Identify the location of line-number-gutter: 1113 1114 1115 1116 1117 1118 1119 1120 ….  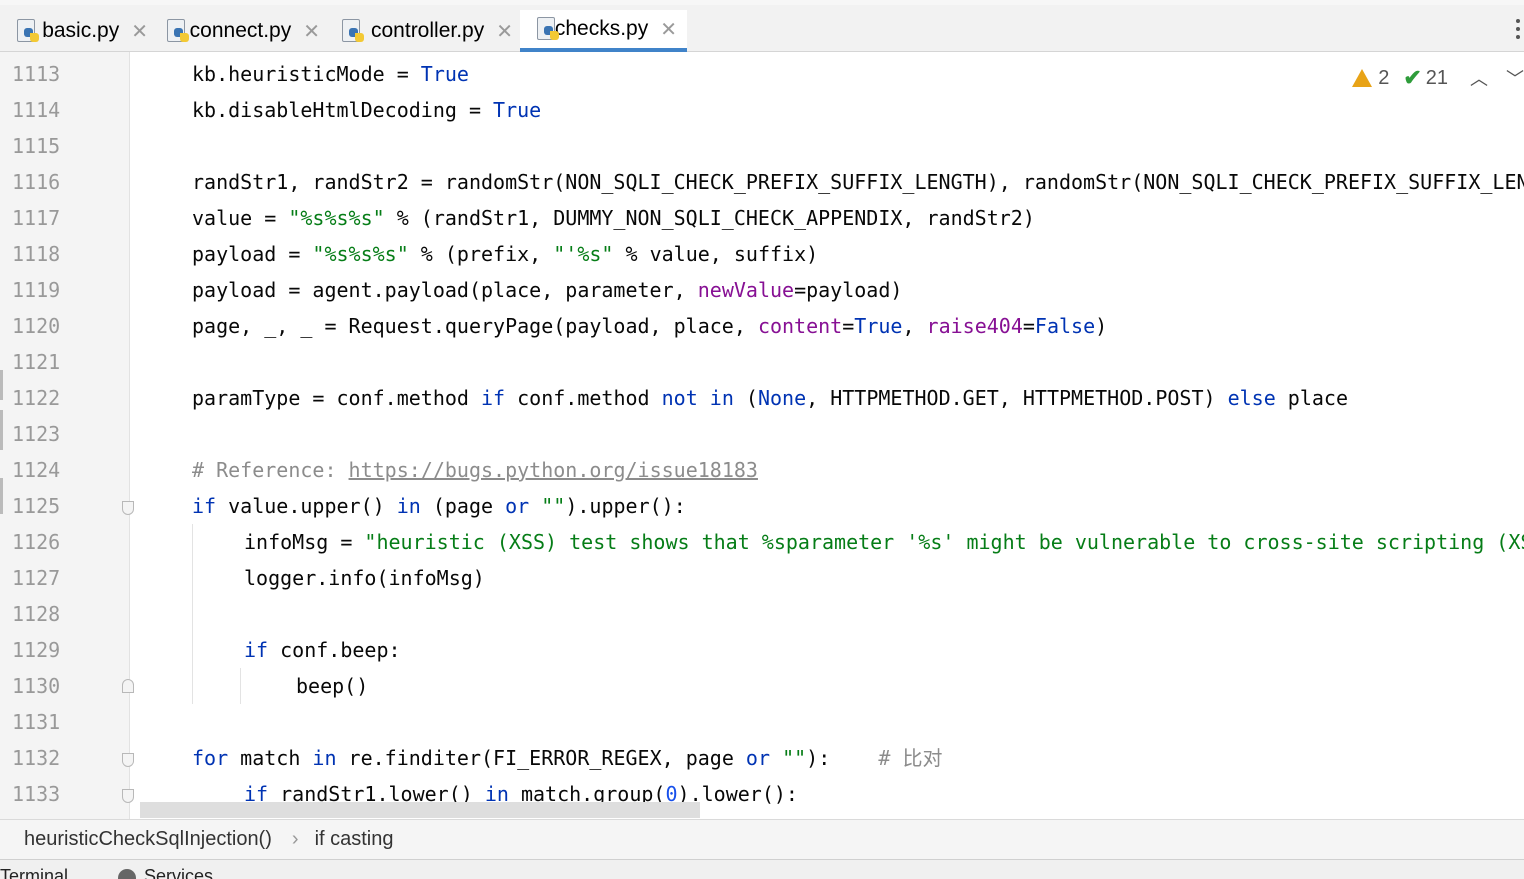
(67, 435).